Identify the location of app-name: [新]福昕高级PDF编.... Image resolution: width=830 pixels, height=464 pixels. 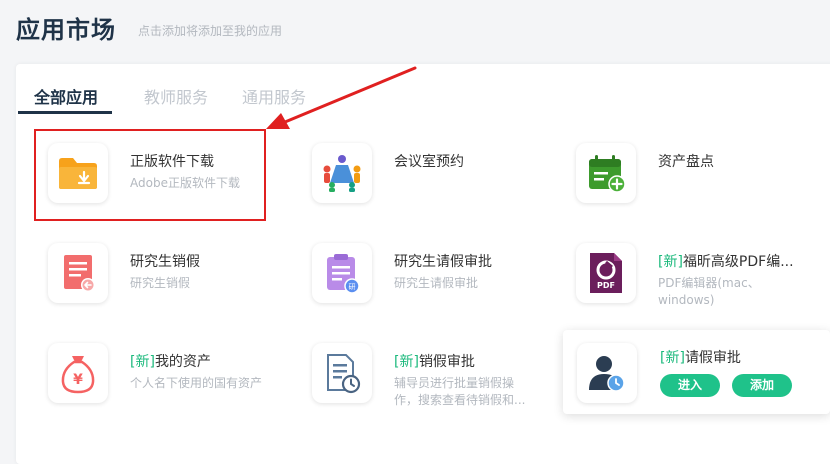
(726, 262).